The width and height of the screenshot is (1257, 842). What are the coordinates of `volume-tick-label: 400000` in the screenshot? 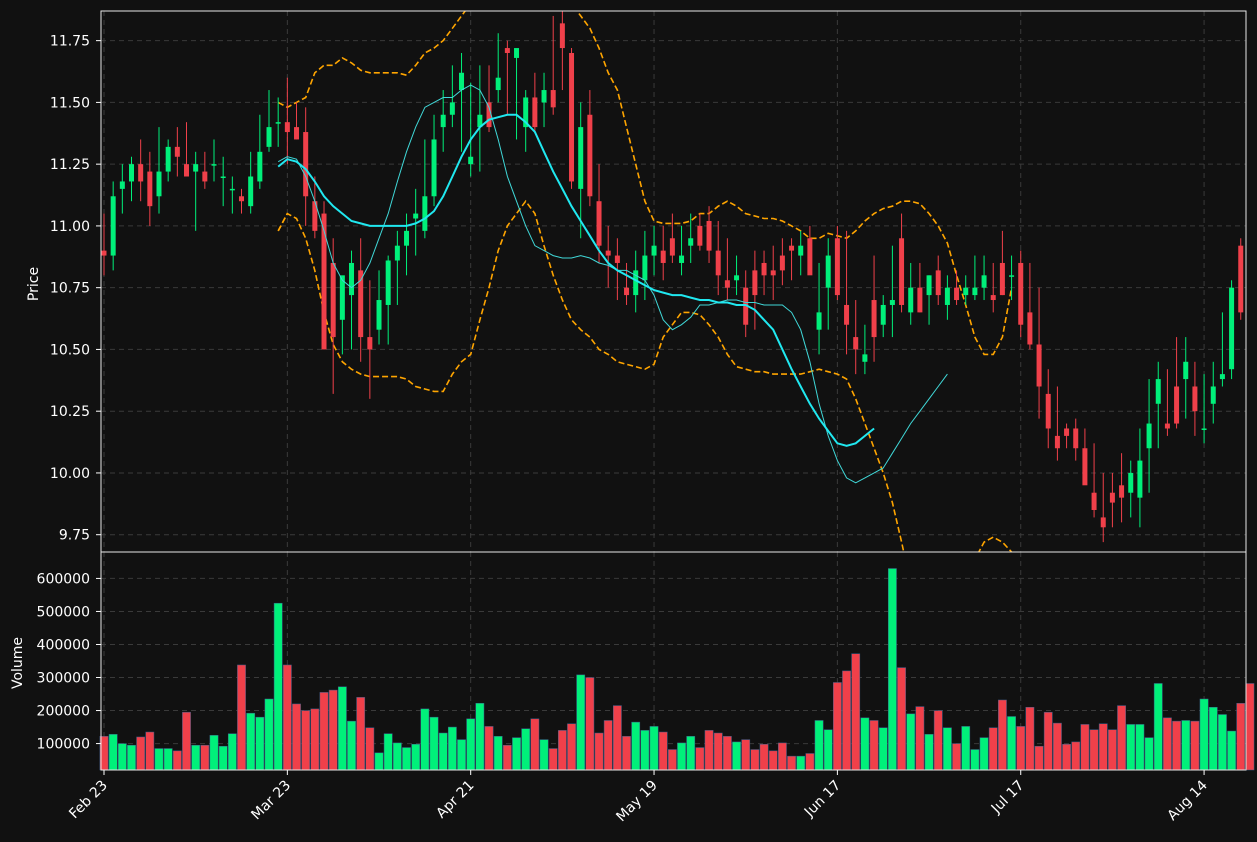 It's located at (63, 645).